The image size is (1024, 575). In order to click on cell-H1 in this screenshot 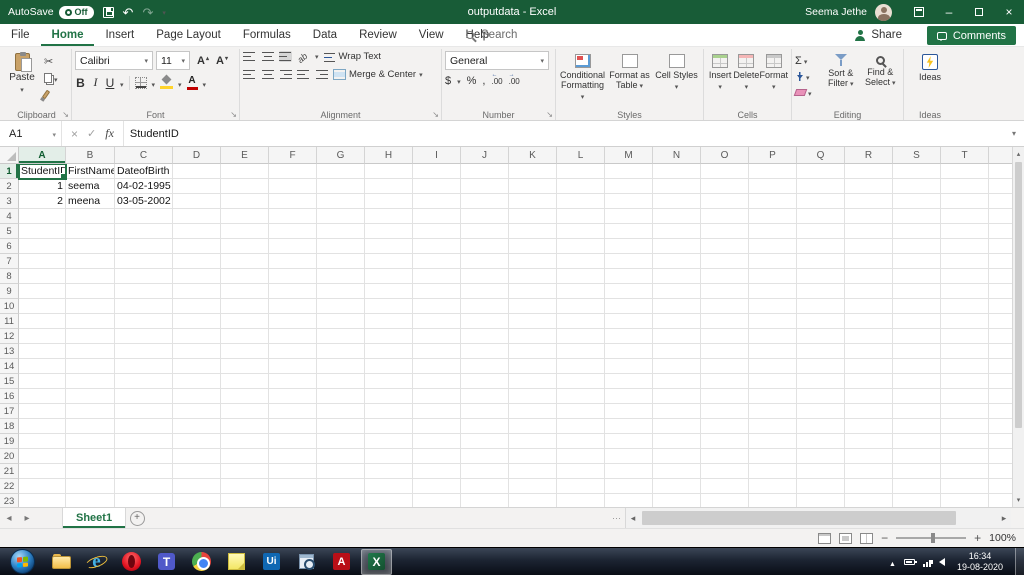, I will do `click(389, 171)`.